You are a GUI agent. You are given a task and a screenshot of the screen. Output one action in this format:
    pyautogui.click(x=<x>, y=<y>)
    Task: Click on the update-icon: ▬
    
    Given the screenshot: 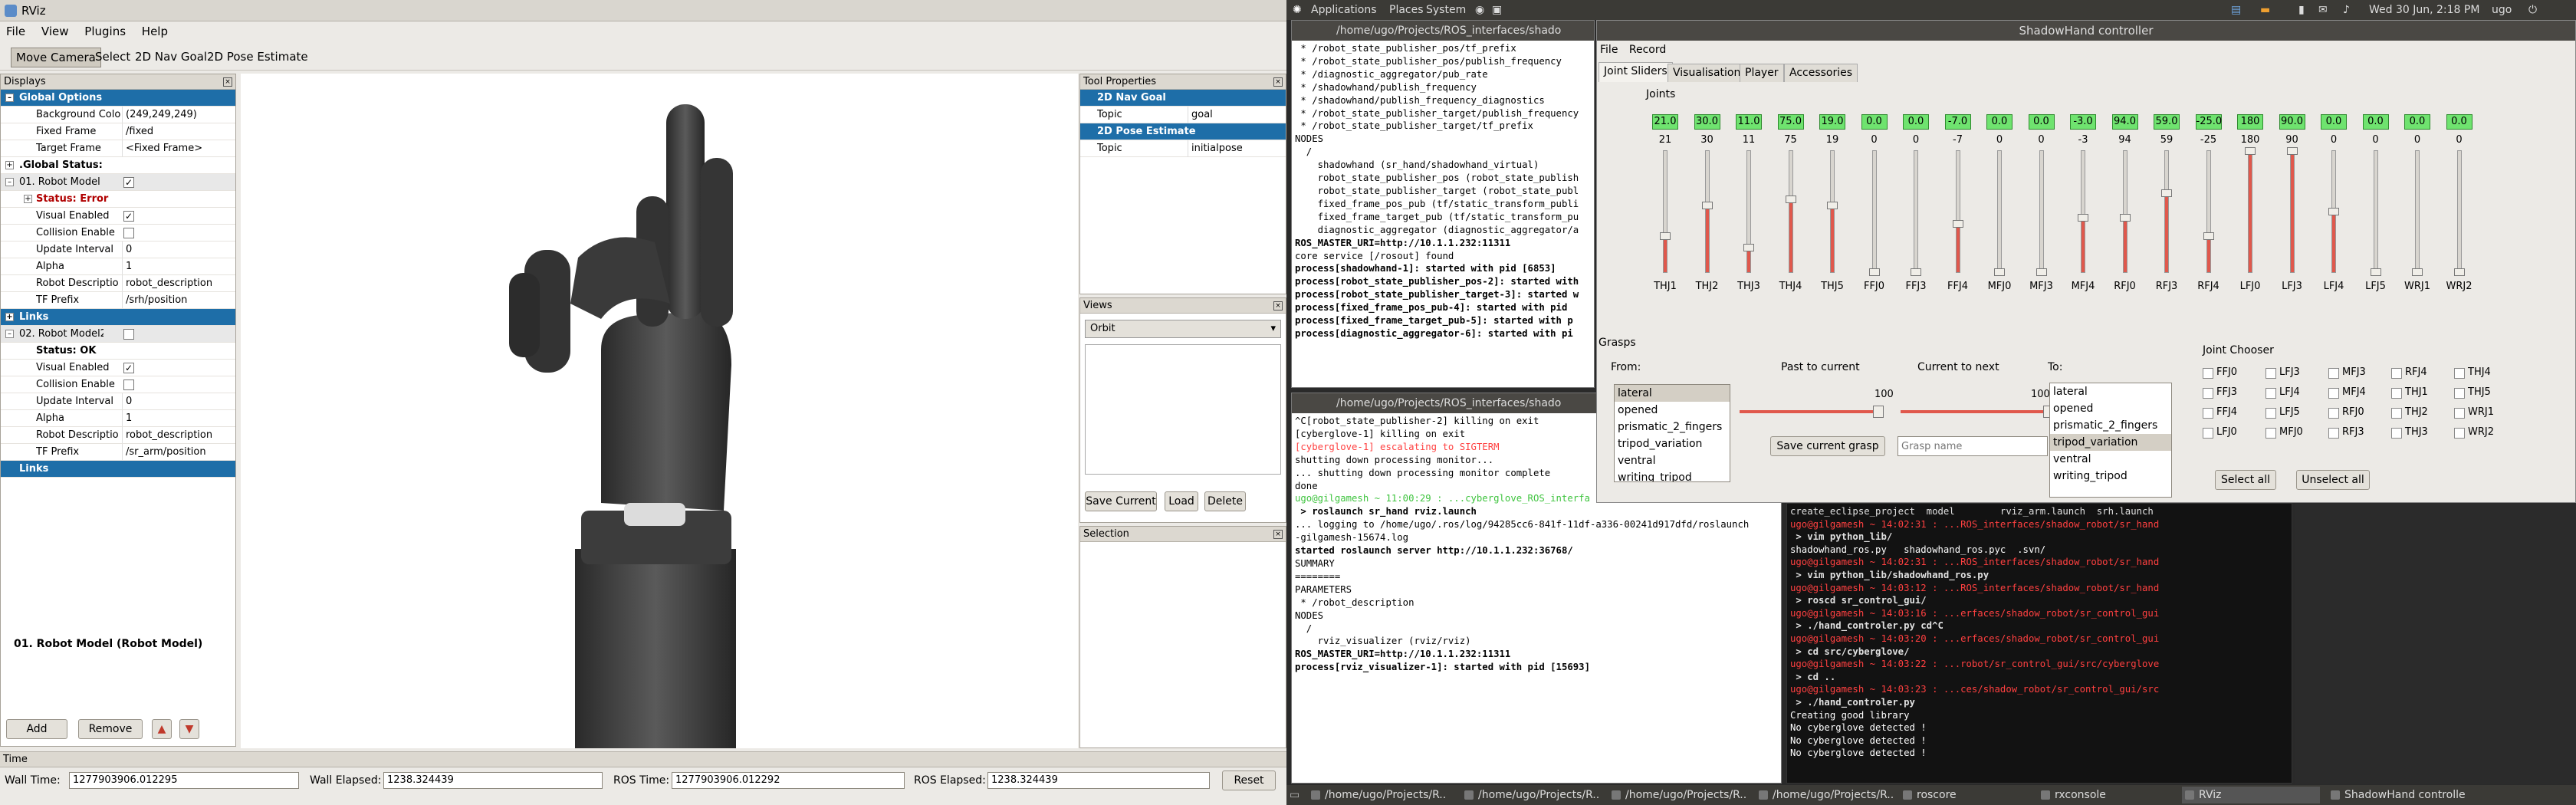 What is the action you would take?
    pyautogui.click(x=2265, y=10)
    